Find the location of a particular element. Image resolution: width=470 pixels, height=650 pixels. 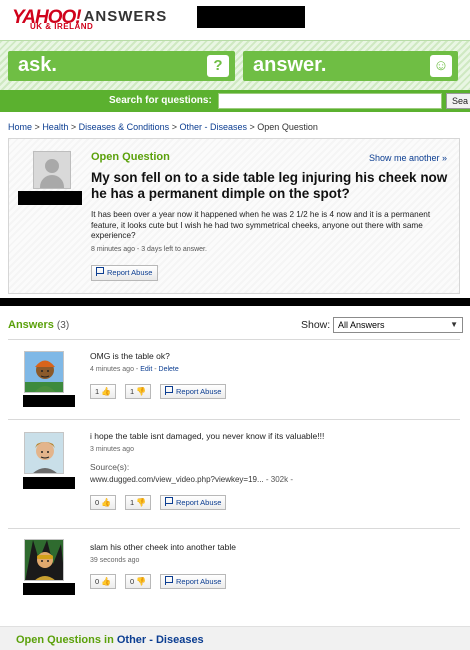

answer-label: answer. is located at coordinates (290, 65).